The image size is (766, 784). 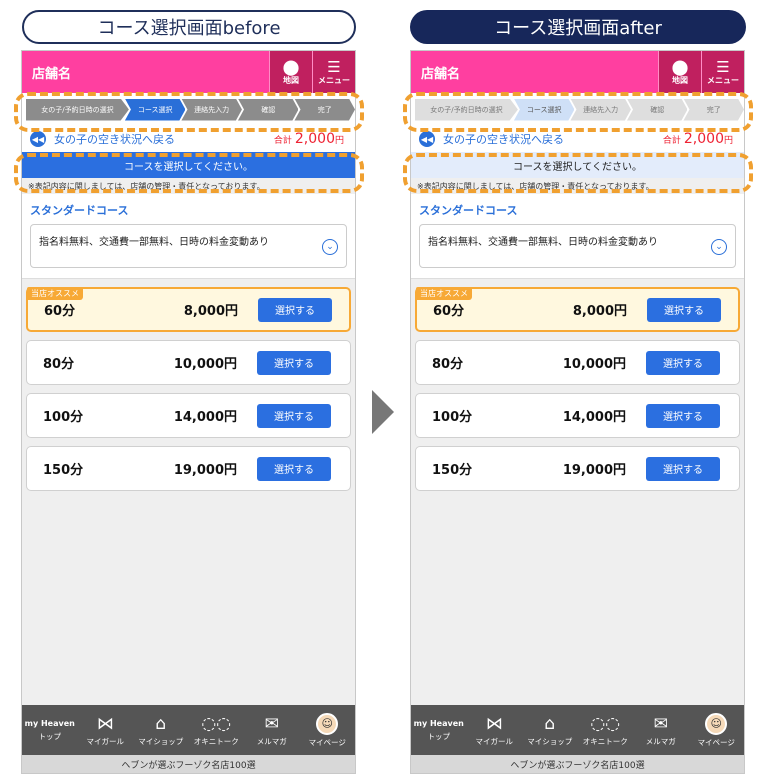 I want to click on tab-label: オキニトーク, so click(x=216, y=741).